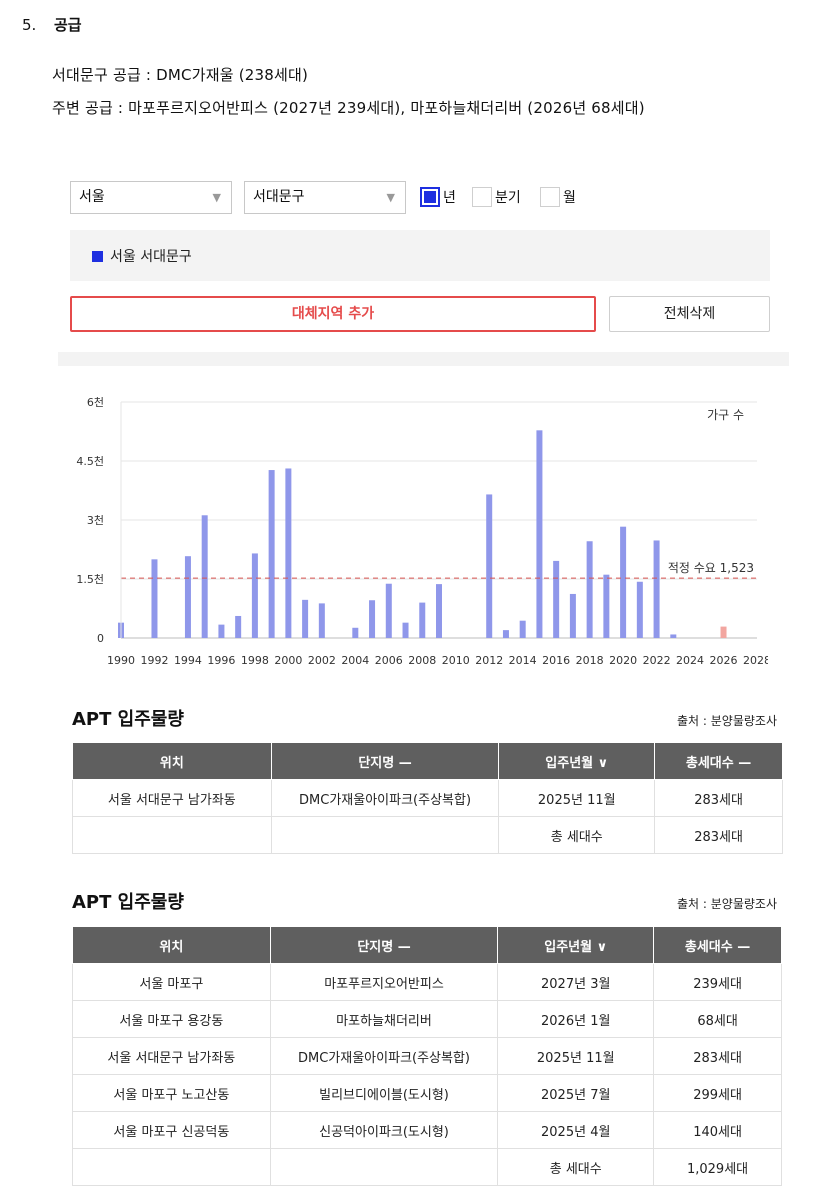 The image size is (827, 1196). Describe the element at coordinates (97, 256) in the screenshot. I see `legend-swatch` at that location.